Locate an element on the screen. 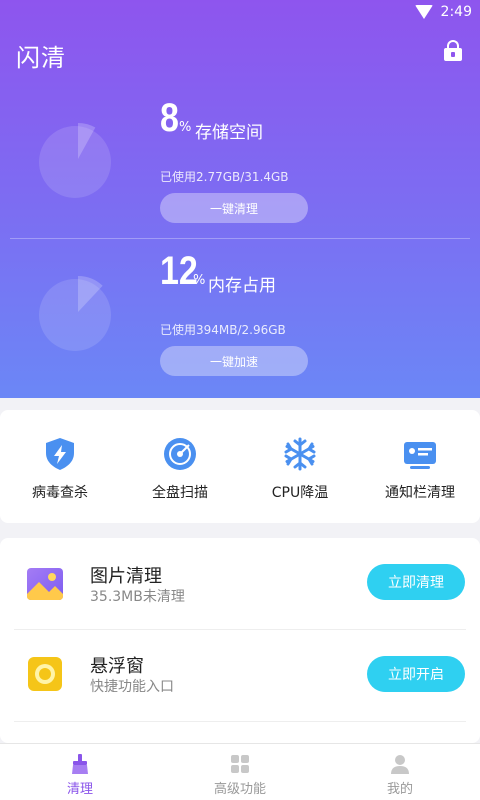 The width and height of the screenshot is (480, 800). wifi-icon is located at coordinates (423, 12).